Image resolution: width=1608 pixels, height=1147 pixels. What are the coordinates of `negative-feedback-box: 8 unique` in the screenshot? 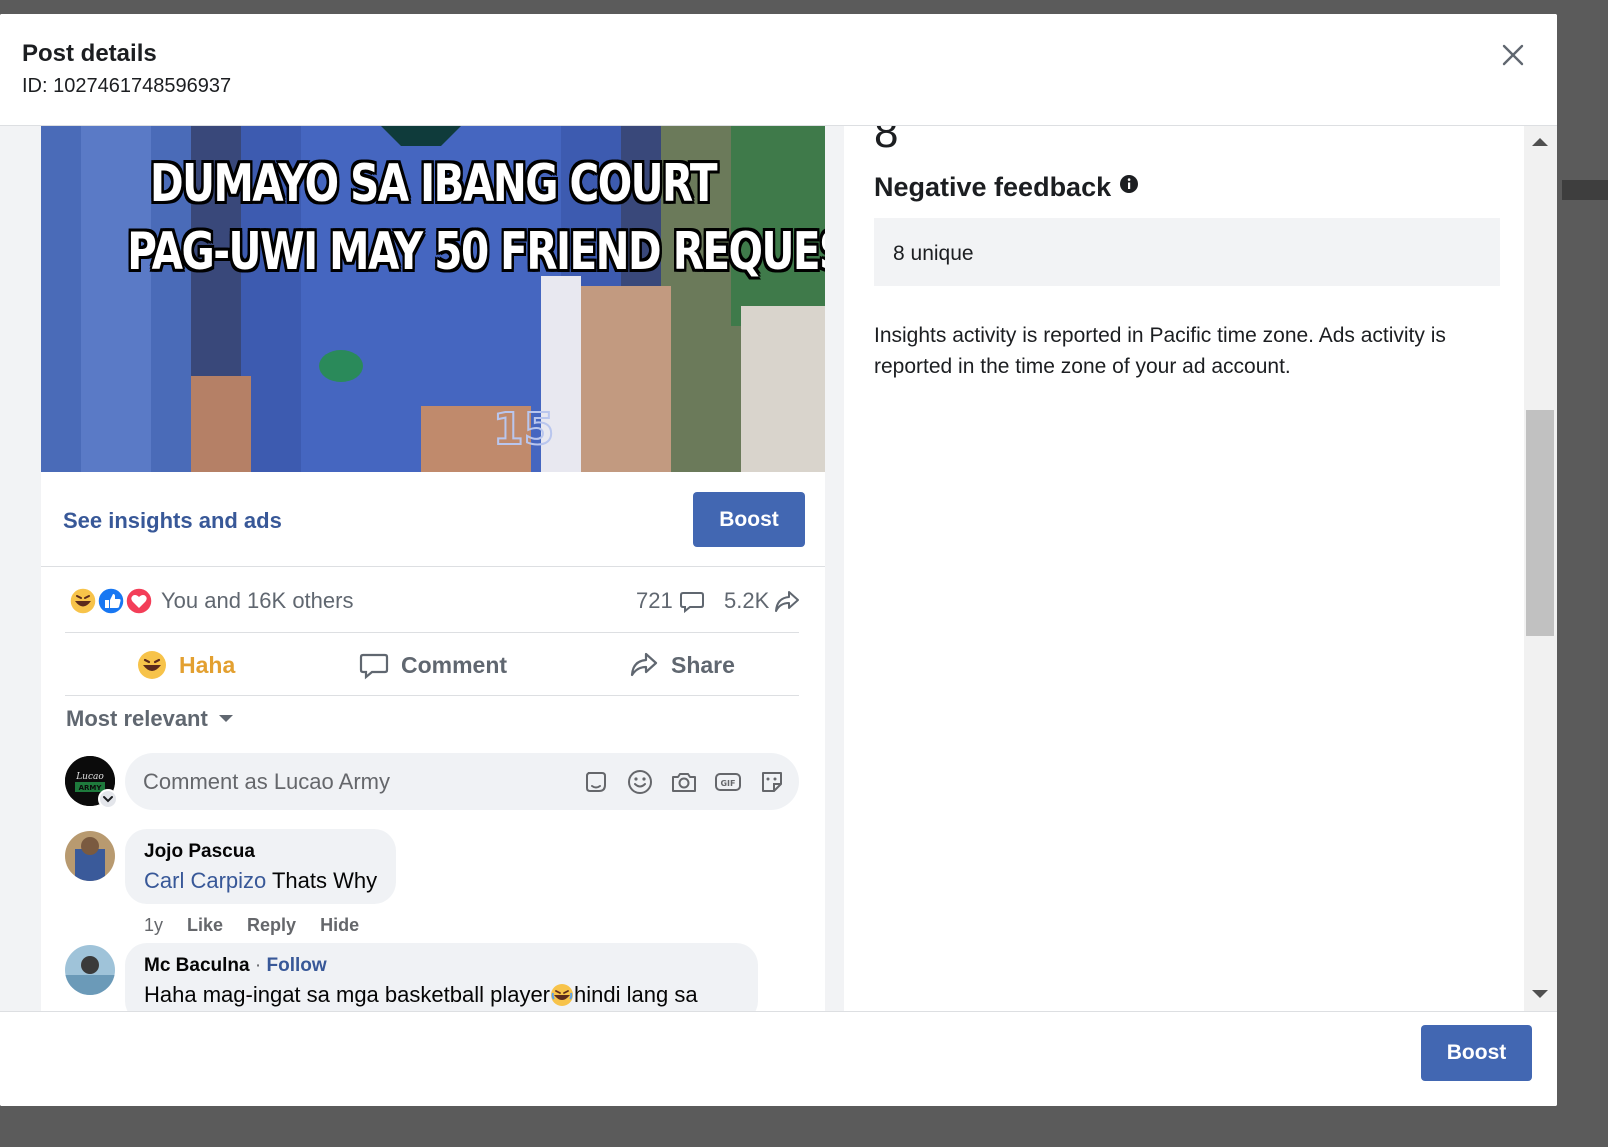 It's located at (1187, 252).